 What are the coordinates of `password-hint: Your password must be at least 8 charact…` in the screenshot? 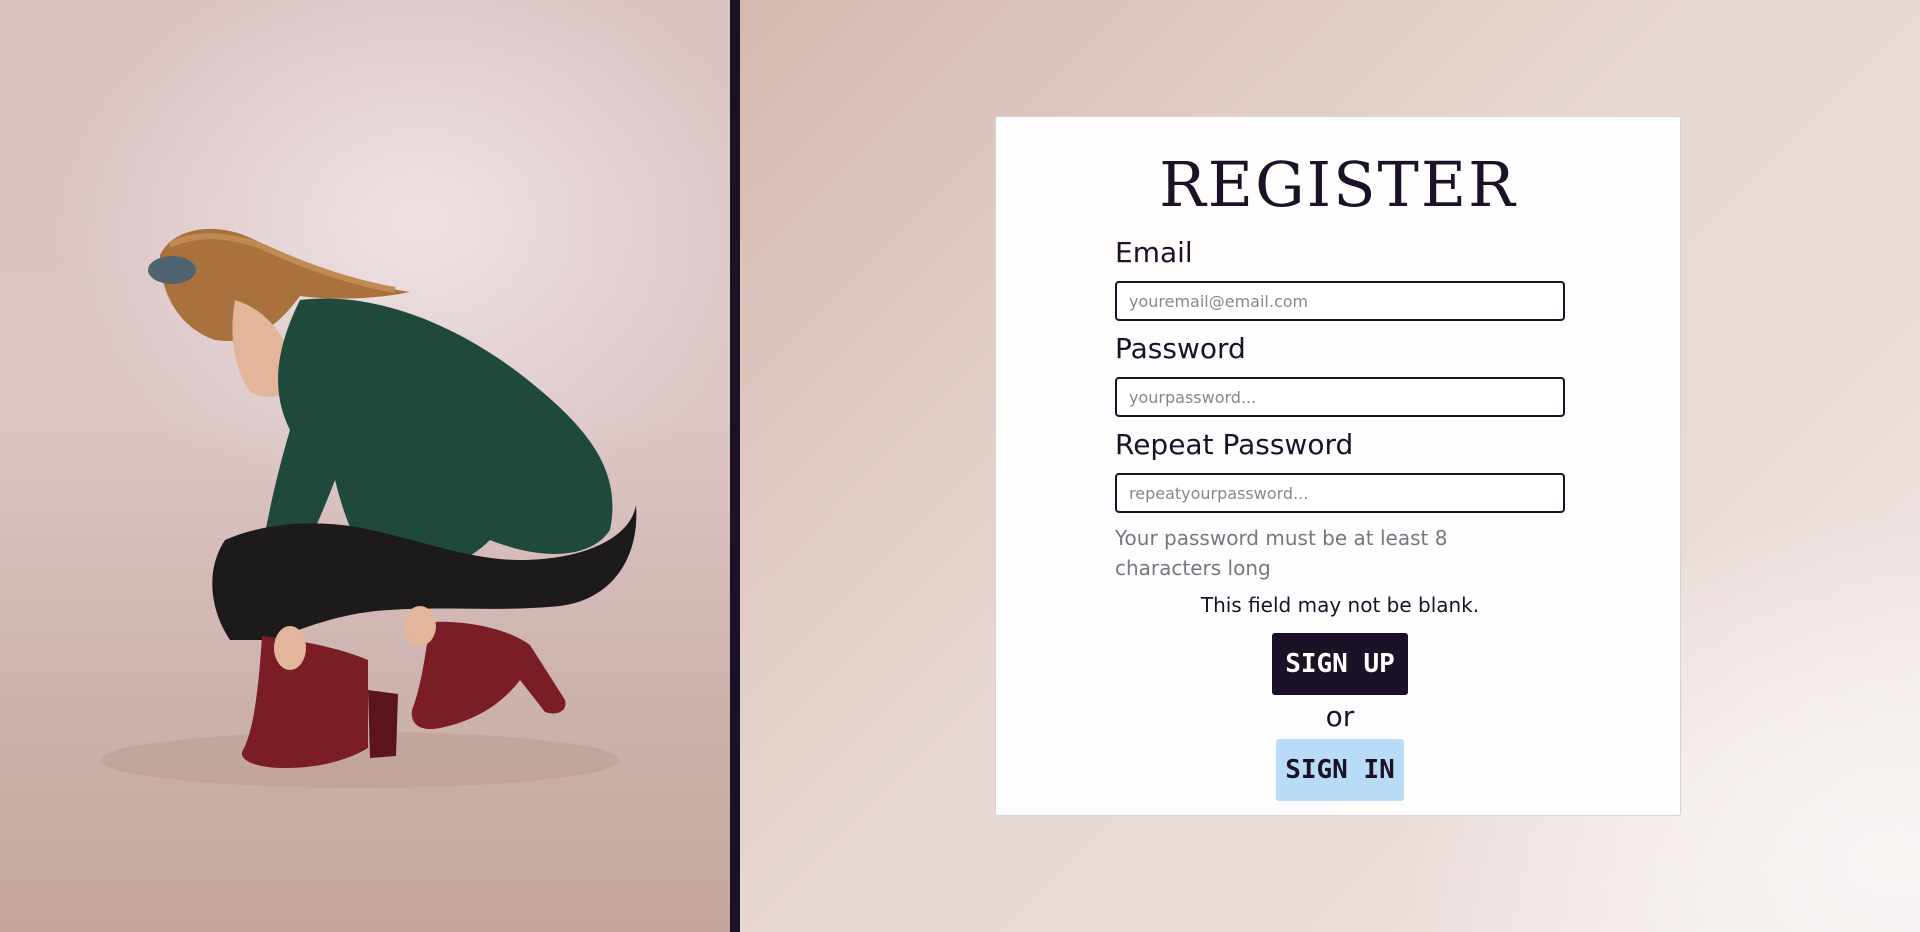 It's located at (1281, 553).